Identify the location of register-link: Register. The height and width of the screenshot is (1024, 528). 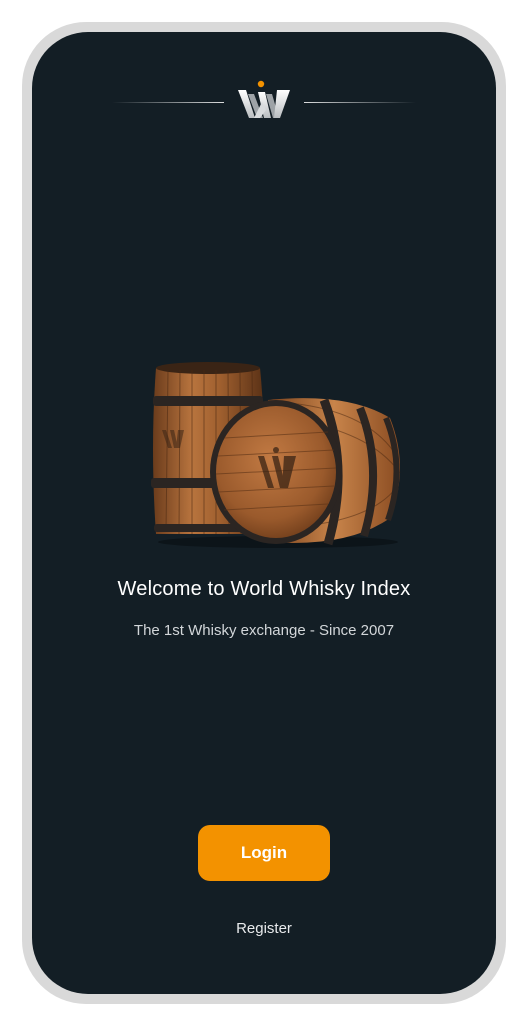
(264, 928).